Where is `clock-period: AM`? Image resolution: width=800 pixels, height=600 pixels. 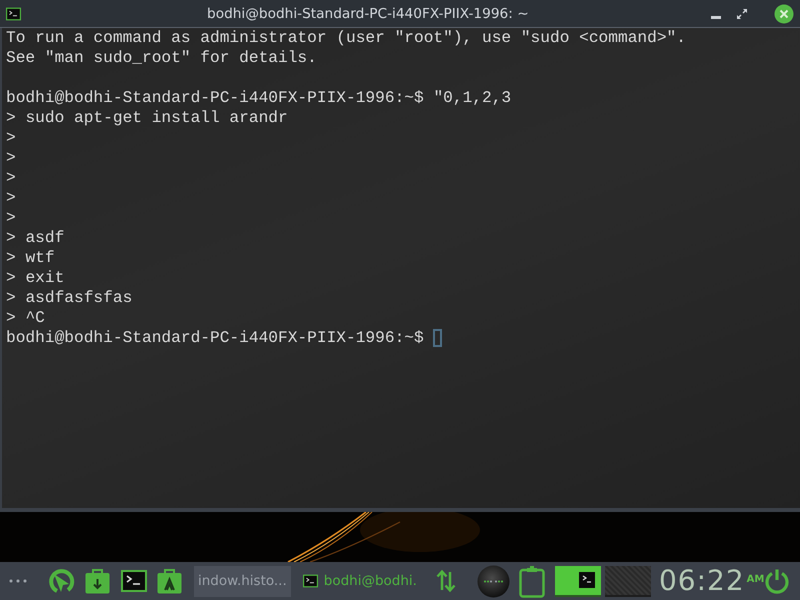 clock-period: AM is located at coordinates (755, 580).